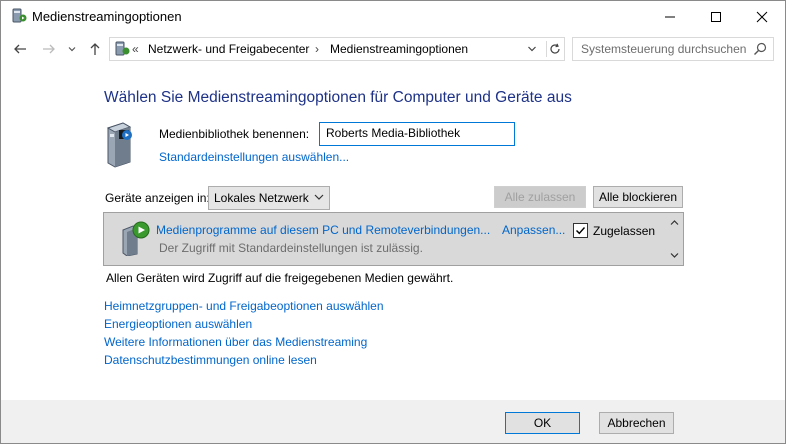 The height and width of the screenshot is (444, 786). What do you see at coordinates (636, 423) in the screenshot?
I see `cancel-button: Abbrechen` at bounding box center [636, 423].